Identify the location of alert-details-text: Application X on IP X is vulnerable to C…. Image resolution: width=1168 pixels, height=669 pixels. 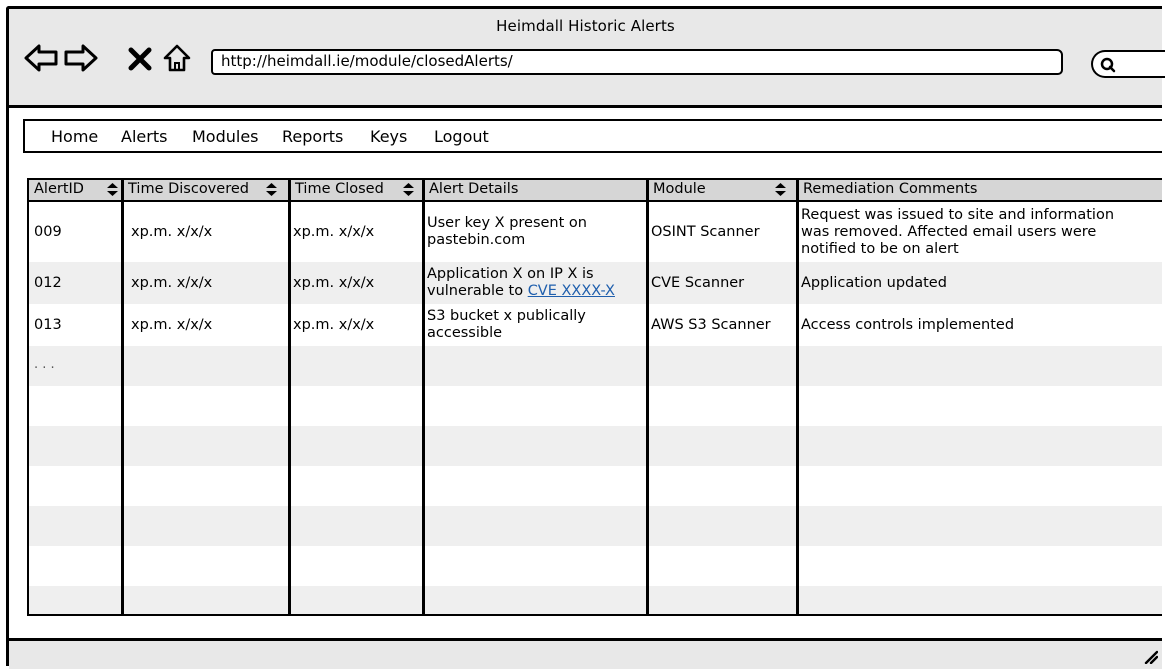
(536, 283).